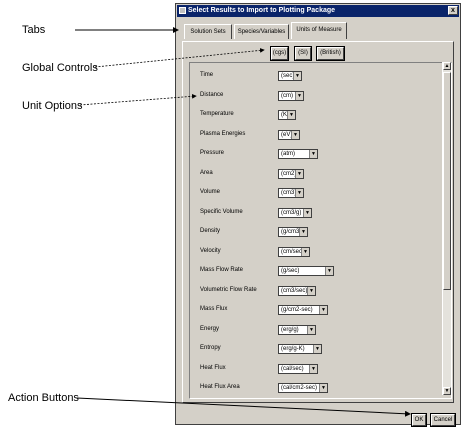 The width and height of the screenshot is (469, 433). I want to click on tab-units-of-measure: Units of Measure, so click(319, 30).